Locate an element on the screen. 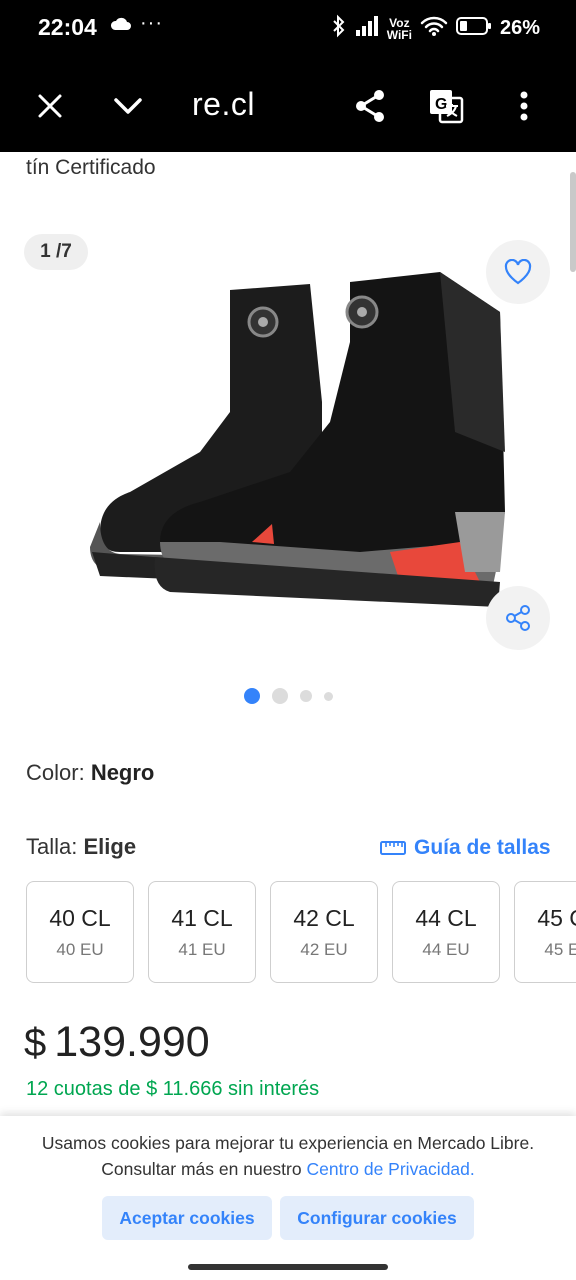 The width and height of the screenshot is (576, 1280). configure-cookies-button: Configurar cookies is located at coordinates (377, 1218).